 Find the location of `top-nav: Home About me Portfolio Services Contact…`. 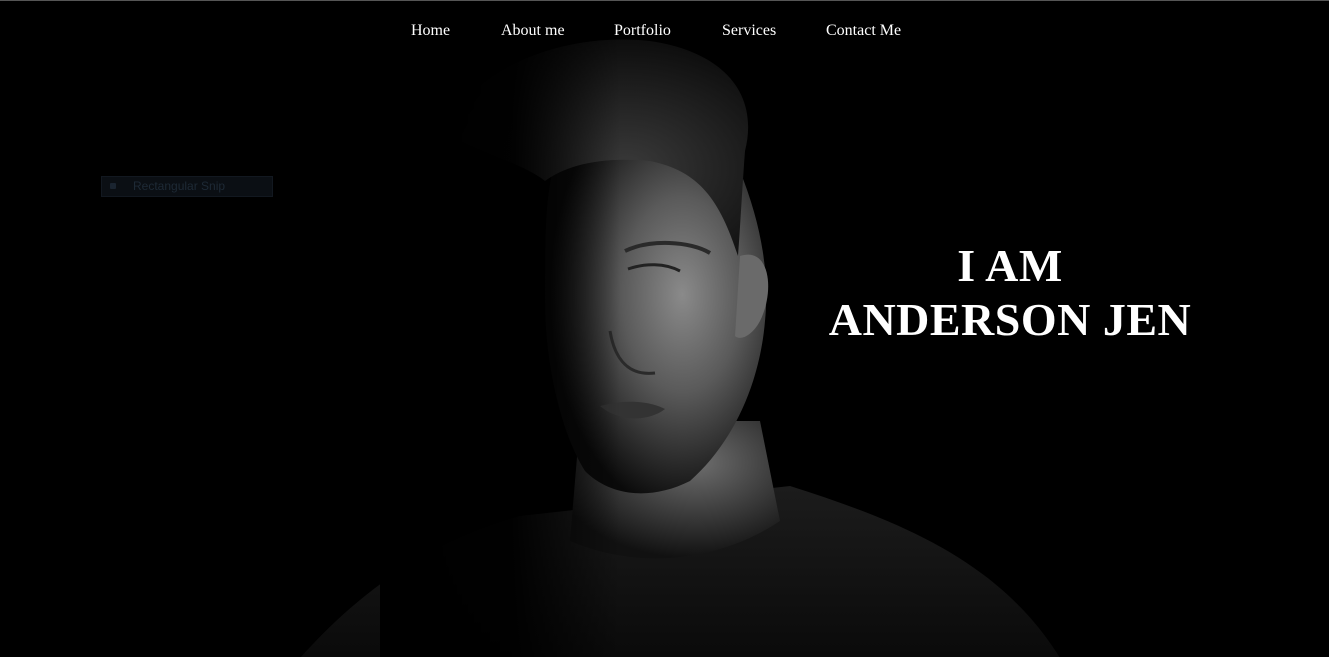

top-nav: Home About me Portfolio Services Contact… is located at coordinates (664, 31).